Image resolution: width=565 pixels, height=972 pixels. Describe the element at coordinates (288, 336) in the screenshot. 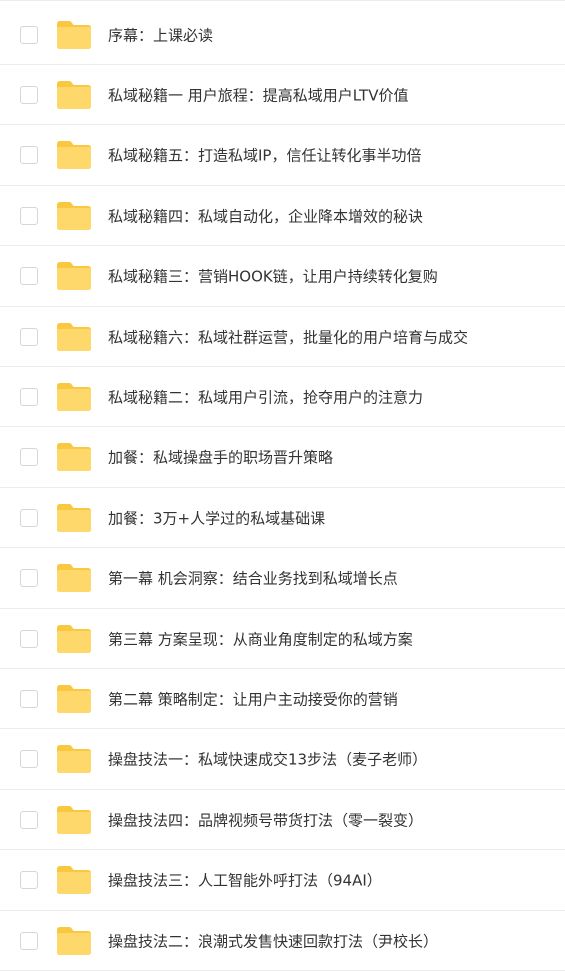

I see `file-name: 私域秘籍六：私域社群运营，批量化的用户培育与成交` at that location.